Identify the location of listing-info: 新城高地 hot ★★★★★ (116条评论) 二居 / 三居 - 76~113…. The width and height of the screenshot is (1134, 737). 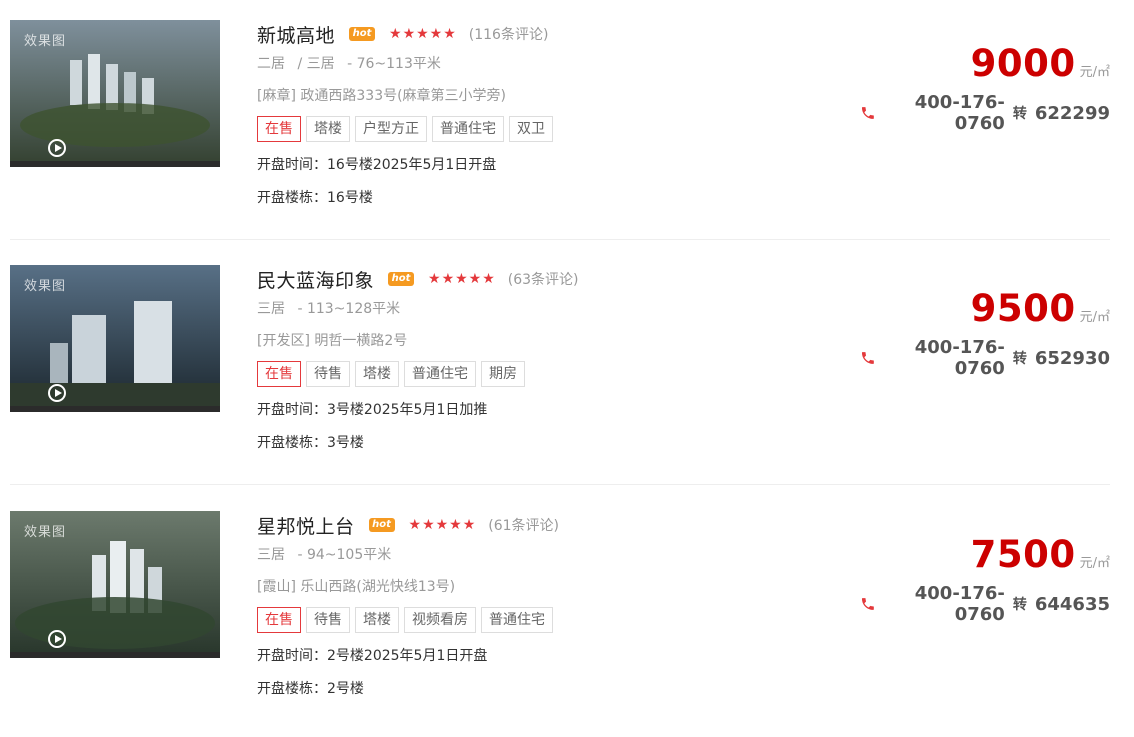
(407, 113).